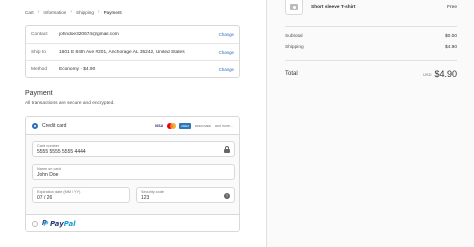 The image size is (474, 247). What do you see at coordinates (227, 149) in the screenshot?
I see `lock-icon` at bounding box center [227, 149].